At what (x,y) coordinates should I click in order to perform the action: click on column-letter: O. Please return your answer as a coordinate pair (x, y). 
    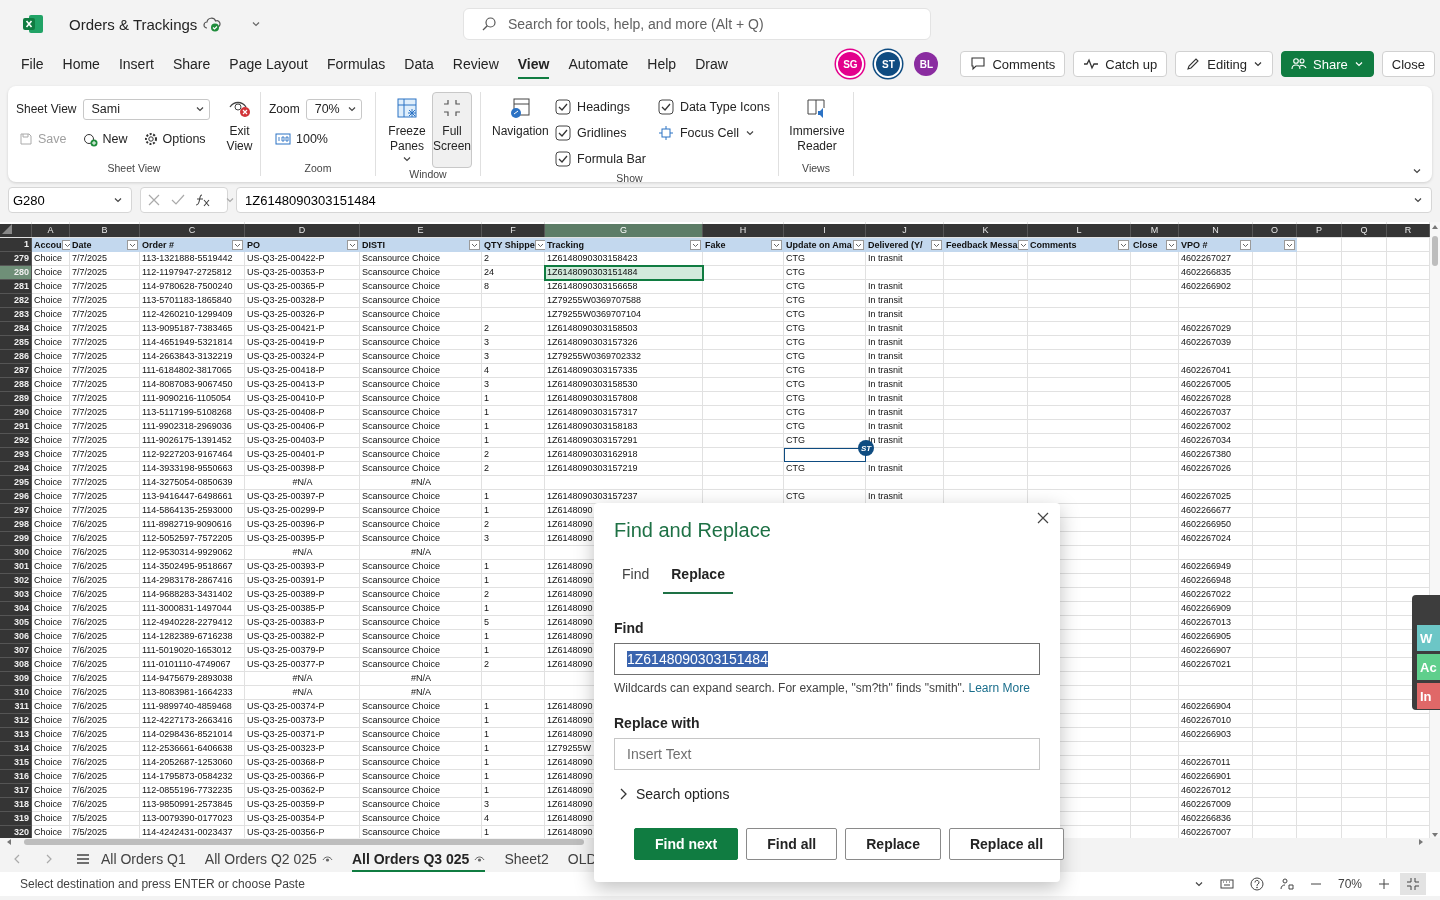
    Looking at the image, I should click on (1275, 230).